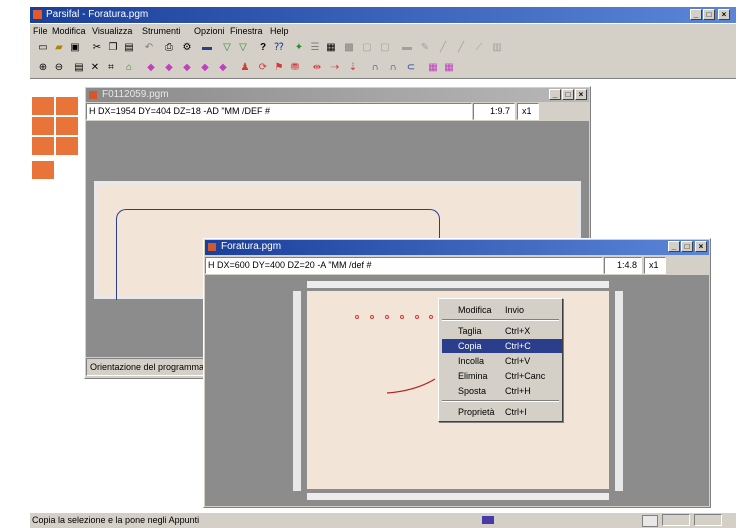 The height and width of the screenshot is (528, 740). What do you see at coordinates (135, 94) in the screenshot?
I see `window-f0112059-title: F0112059.pgm` at bounding box center [135, 94].